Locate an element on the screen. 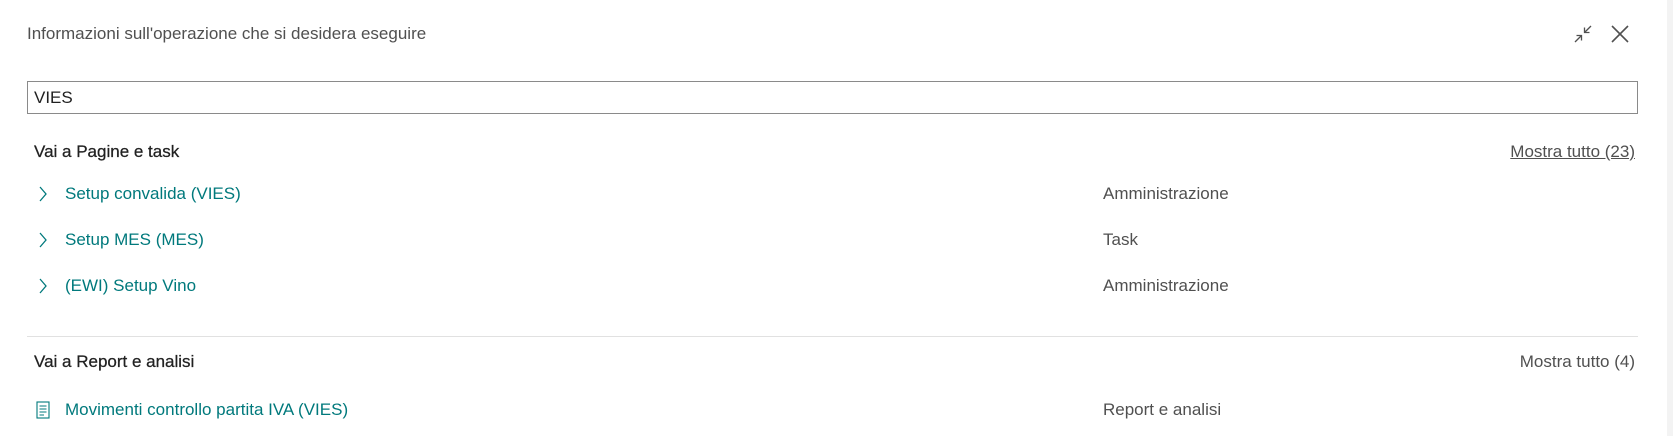 The height and width of the screenshot is (436, 1673). collapse-button is located at coordinates (1583, 34).